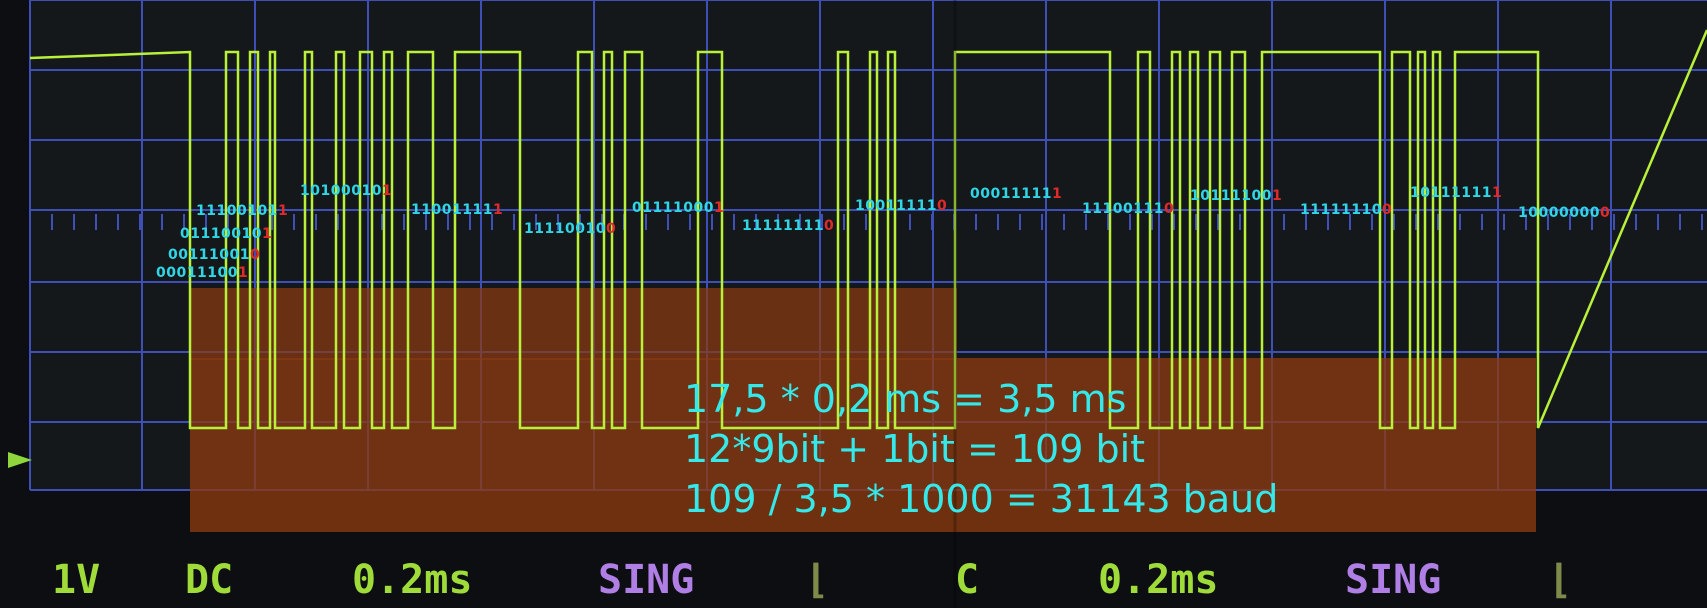  I want to click on trigger-slope-right-icon: ⌊, so click(1560, 580).